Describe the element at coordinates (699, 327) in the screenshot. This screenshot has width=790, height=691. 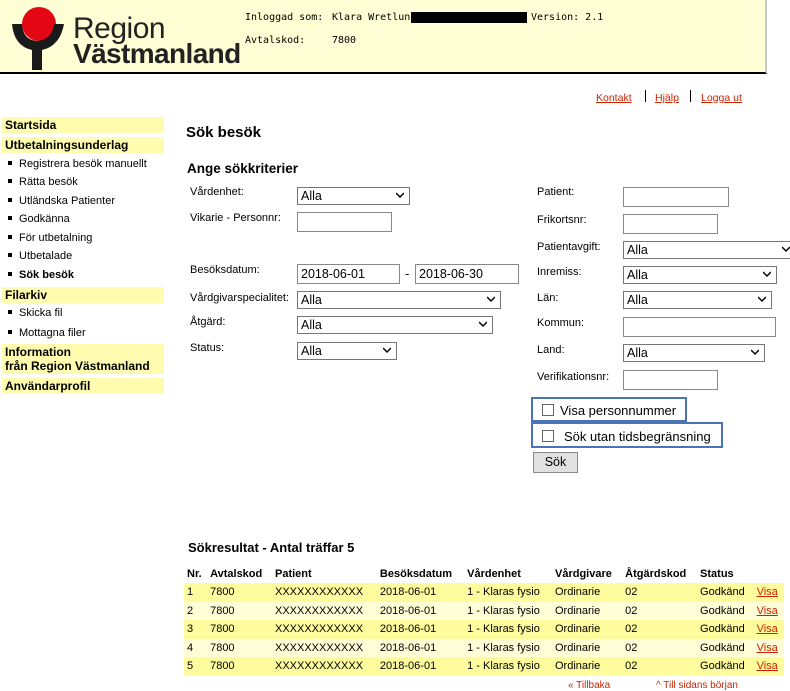
I see `municipality-input` at that location.